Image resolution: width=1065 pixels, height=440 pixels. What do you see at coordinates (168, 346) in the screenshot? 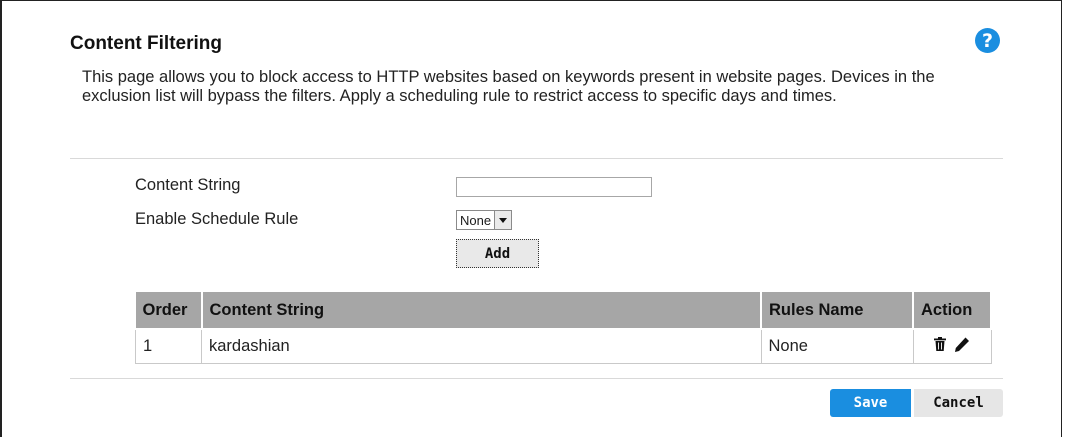
I see `row-order: 1` at bounding box center [168, 346].